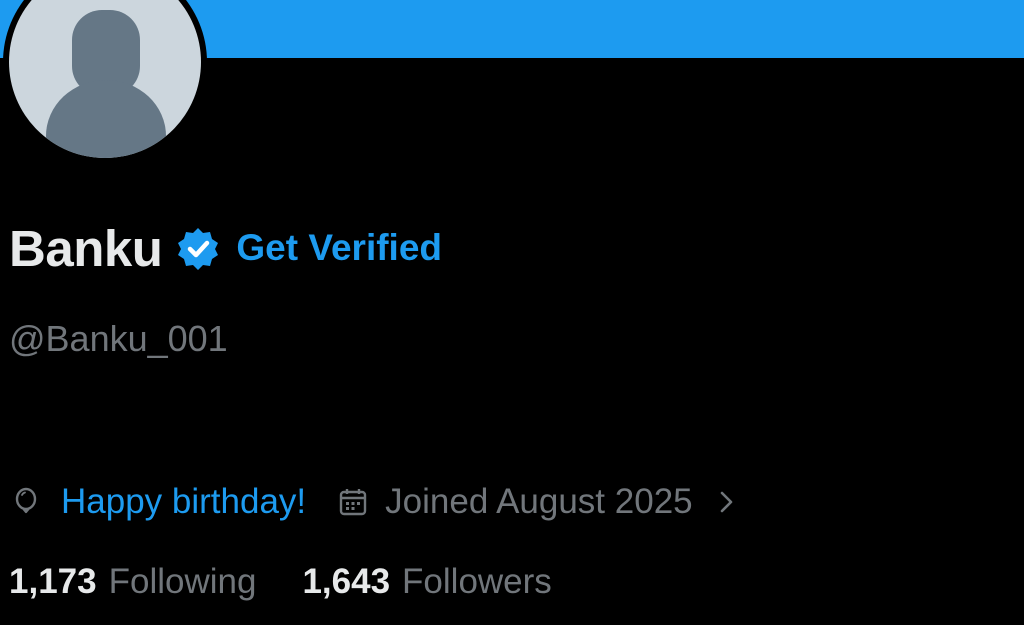 The image size is (1024, 625). I want to click on joined-date: Joined August 2025, so click(539, 501).